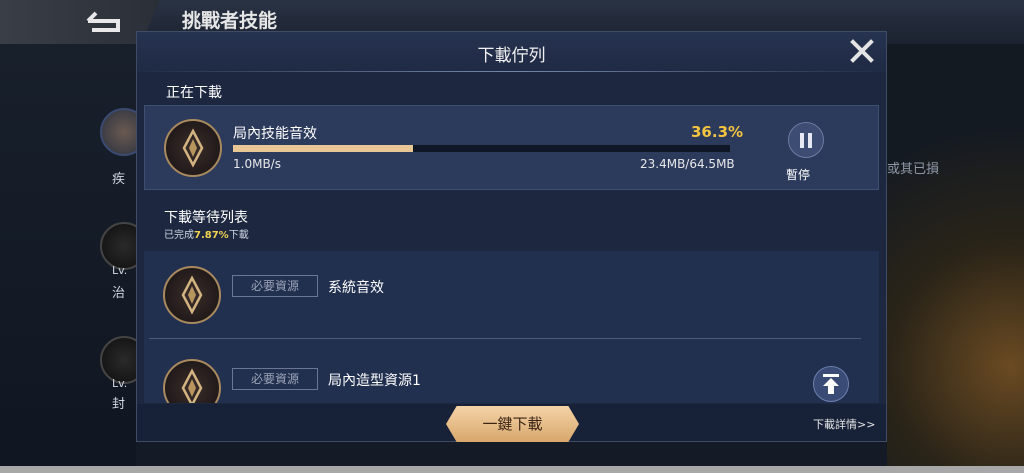  I want to click on queue-divider, so click(505, 338).